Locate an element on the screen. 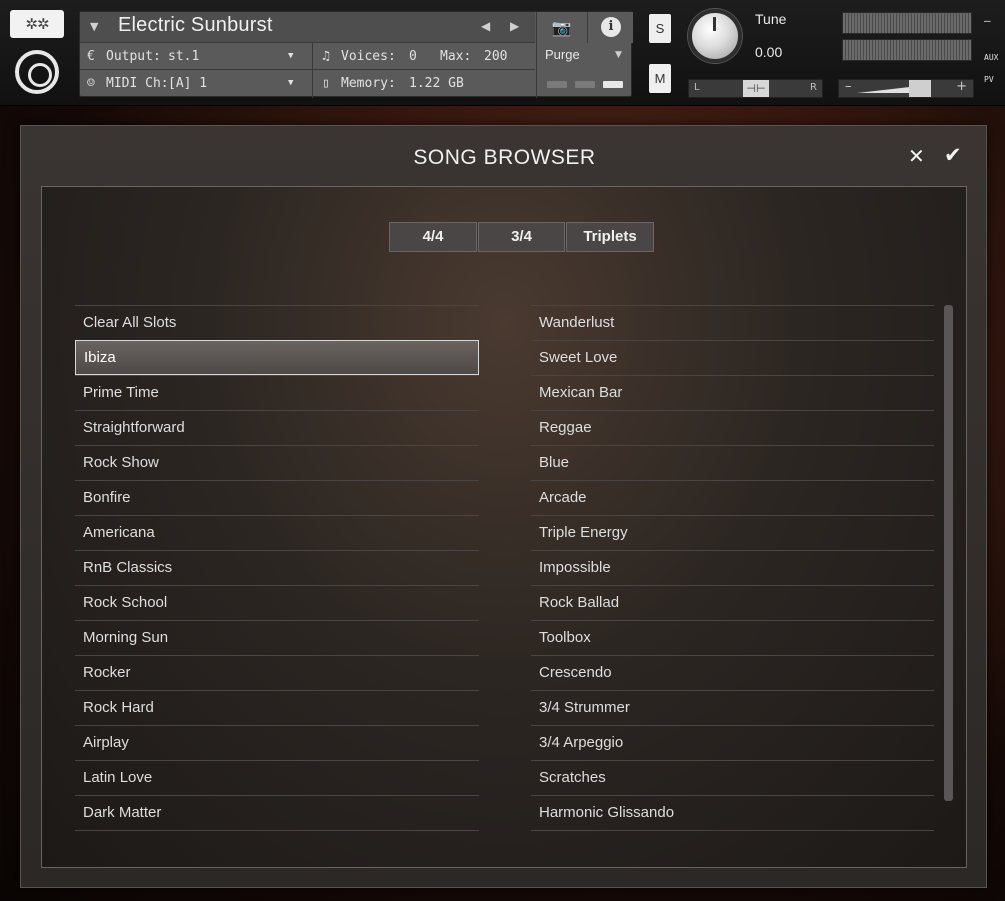 The width and height of the screenshot is (1005, 901). song-list-item: Rock School is located at coordinates (277, 602).